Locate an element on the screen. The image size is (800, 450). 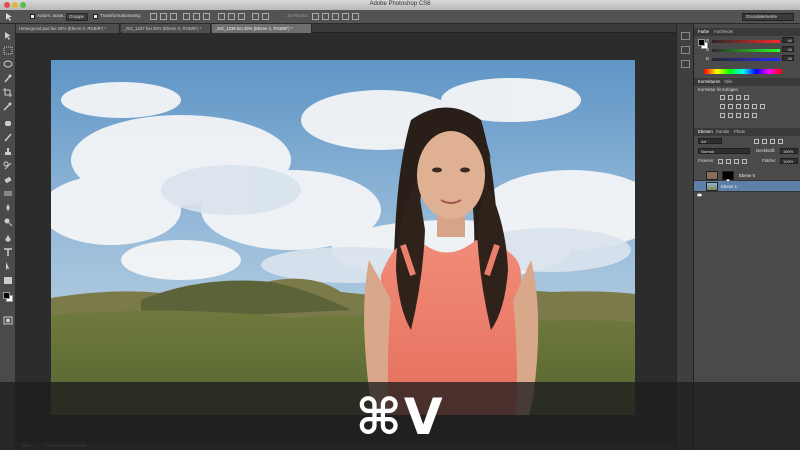
selective-color-icon is located at coordinates (754, 115).